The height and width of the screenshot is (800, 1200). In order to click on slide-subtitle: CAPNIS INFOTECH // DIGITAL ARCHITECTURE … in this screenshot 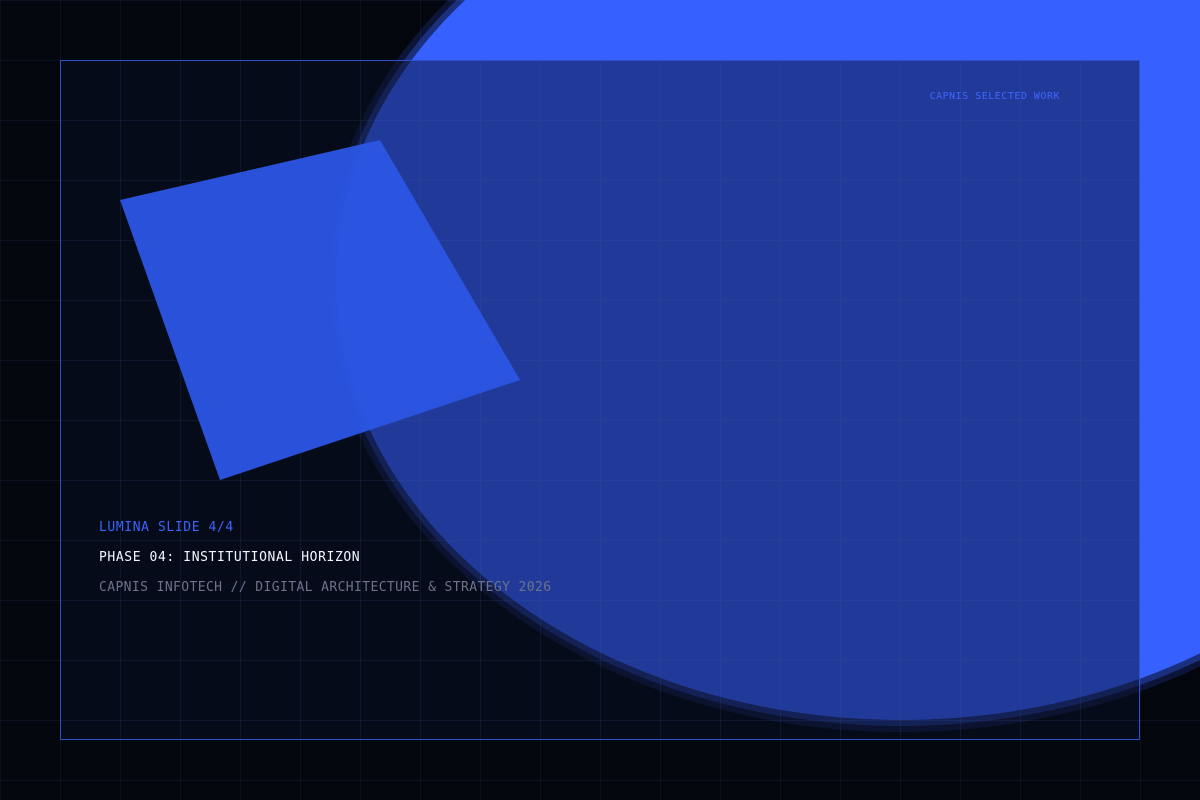, I will do `click(325, 587)`.